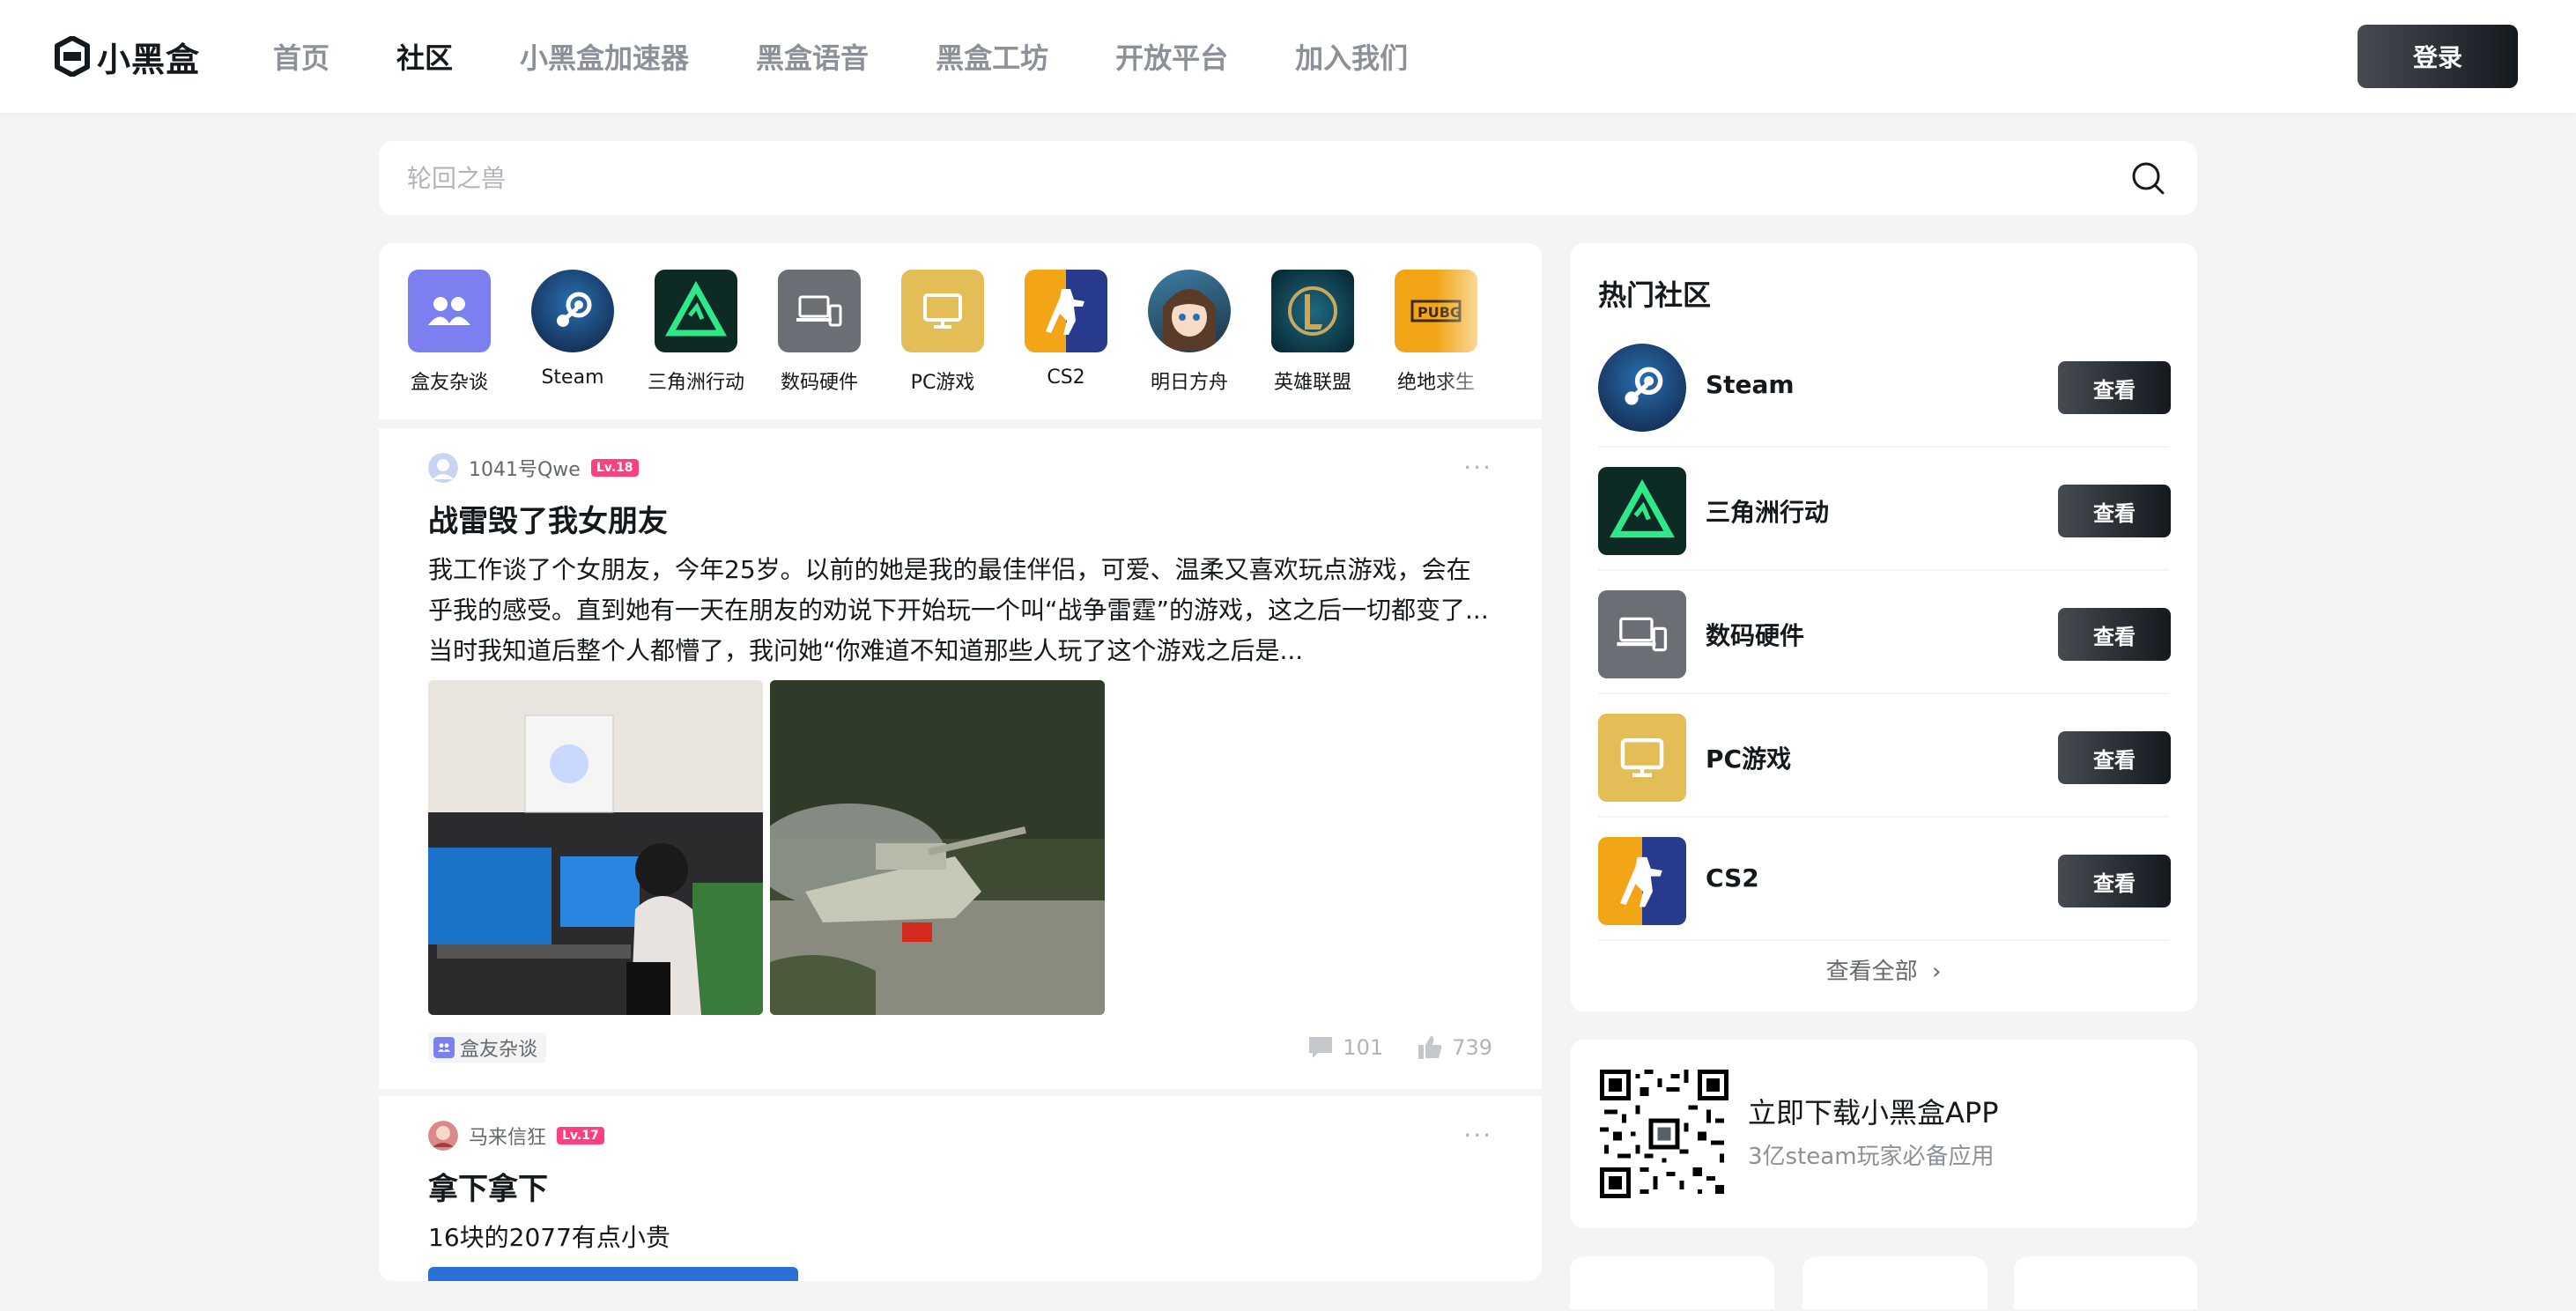 This screenshot has height=1311, width=2576. I want to click on heybox-logo-icon, so click(73, 56).